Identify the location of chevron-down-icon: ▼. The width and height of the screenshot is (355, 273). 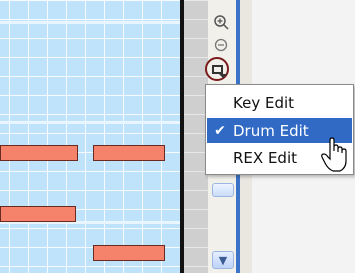
(223, 260).